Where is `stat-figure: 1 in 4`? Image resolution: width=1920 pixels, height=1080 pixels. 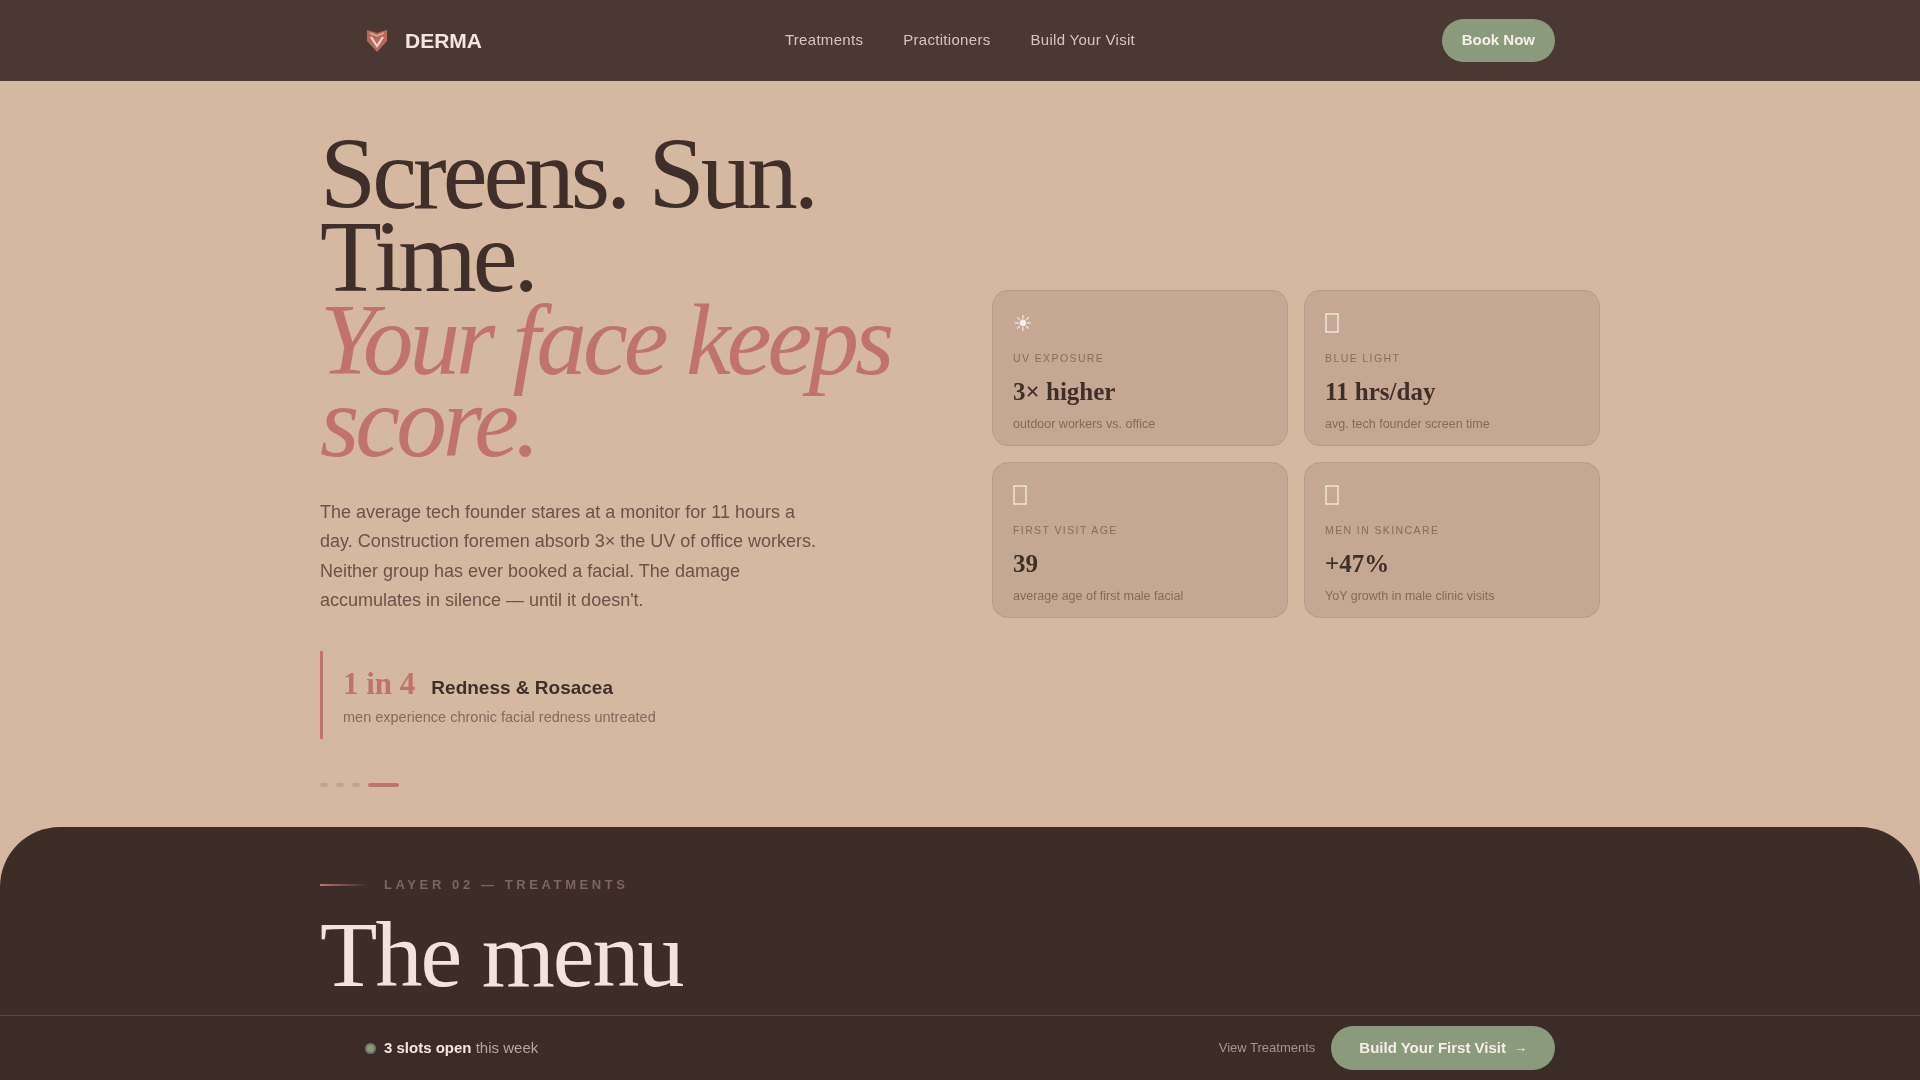
stat-figure: 1 in 4 is located at coordinates (379, 683).